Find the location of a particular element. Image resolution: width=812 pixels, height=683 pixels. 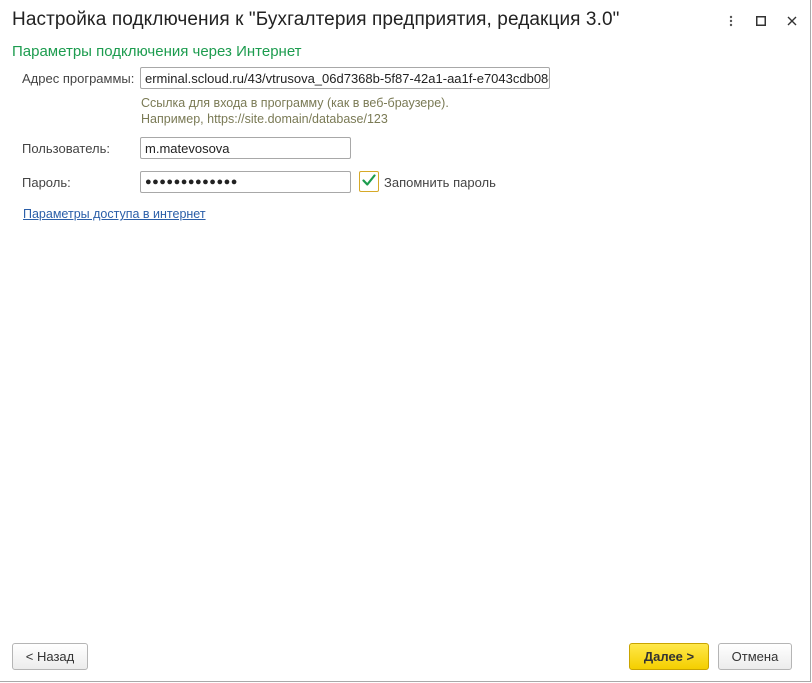

section-title: Параметры подключения через Интернет is located at coordinates (157, 51).